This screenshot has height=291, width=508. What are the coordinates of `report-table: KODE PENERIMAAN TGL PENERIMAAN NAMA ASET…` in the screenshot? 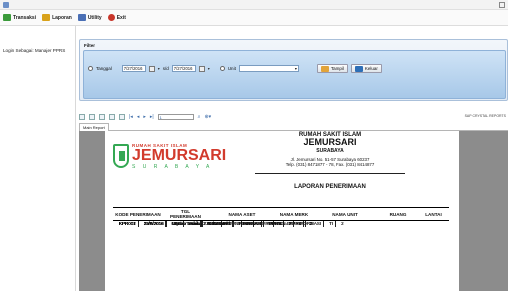 It's located at (281, 217).